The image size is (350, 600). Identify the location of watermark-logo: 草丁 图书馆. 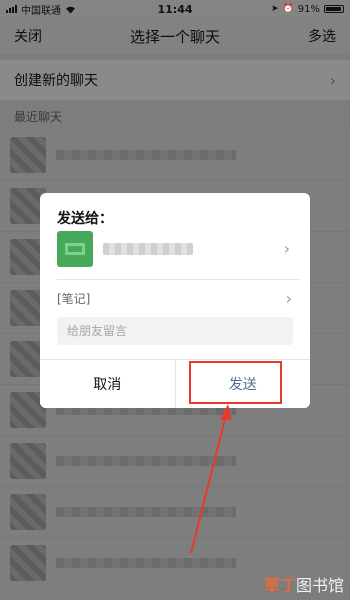
(304, 584).